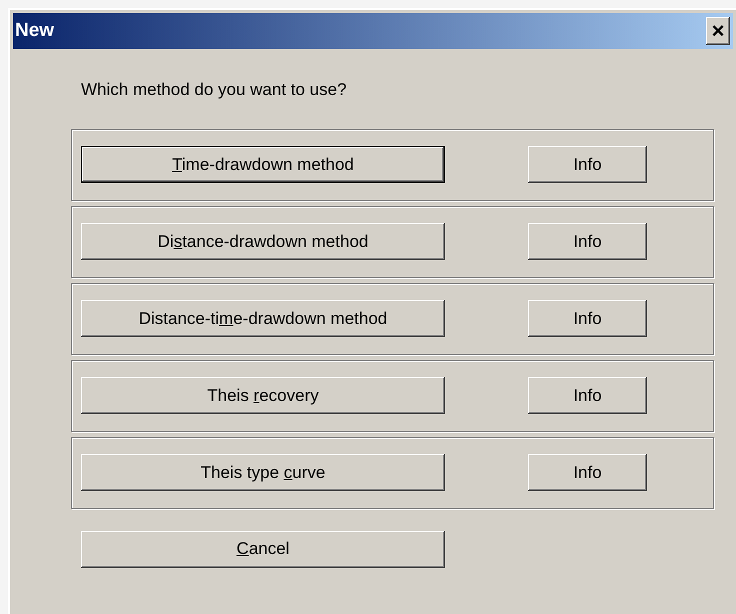 The height and width of the screenshot is (614, 736). What do you see at coordinates (263, 472) in the screenshot?
I see `method-button: Theis type curve` at bounding box center [263, 472].